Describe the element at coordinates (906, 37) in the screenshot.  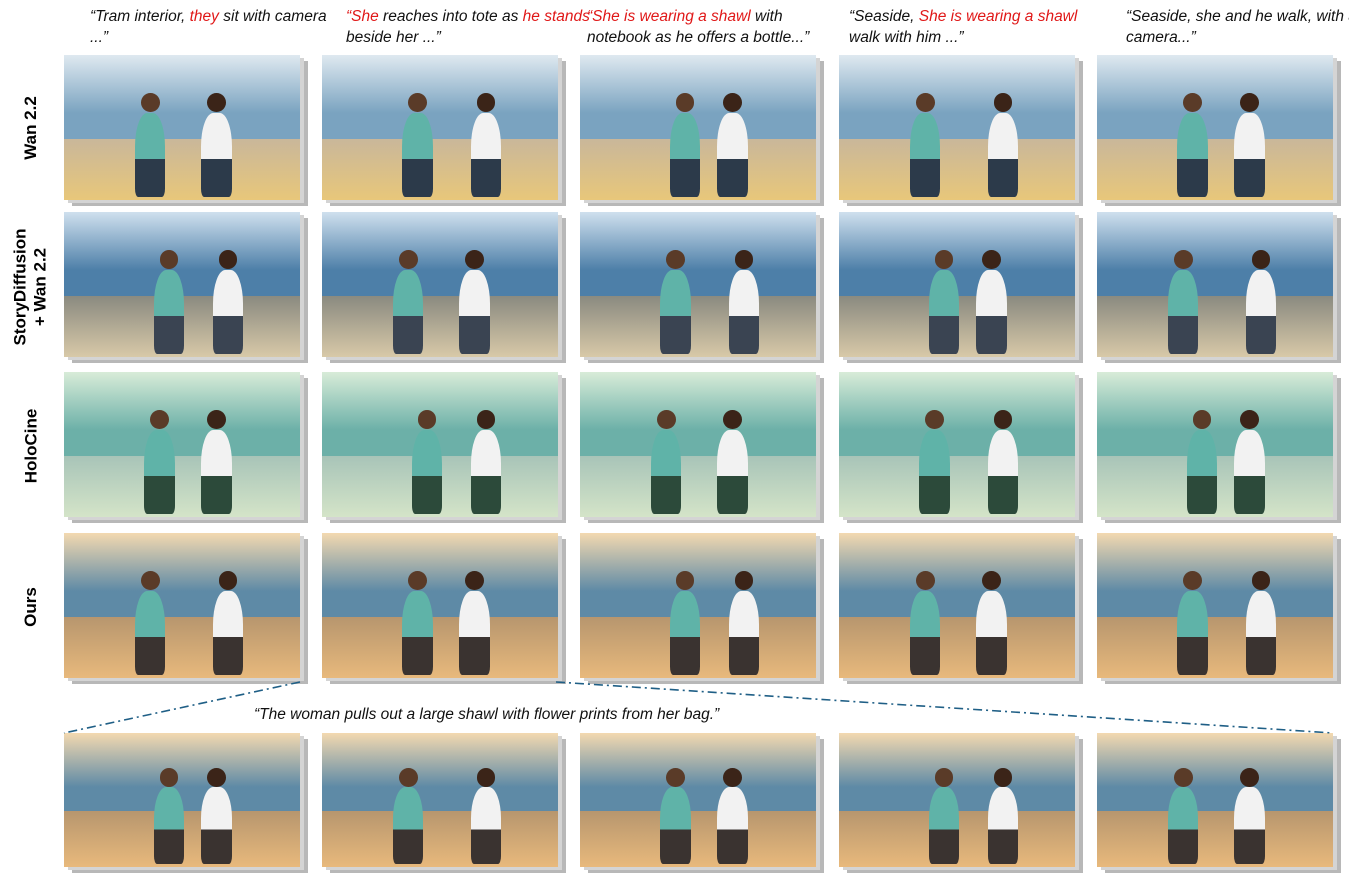
I see `caption-text: walk with him ...”` at that location.